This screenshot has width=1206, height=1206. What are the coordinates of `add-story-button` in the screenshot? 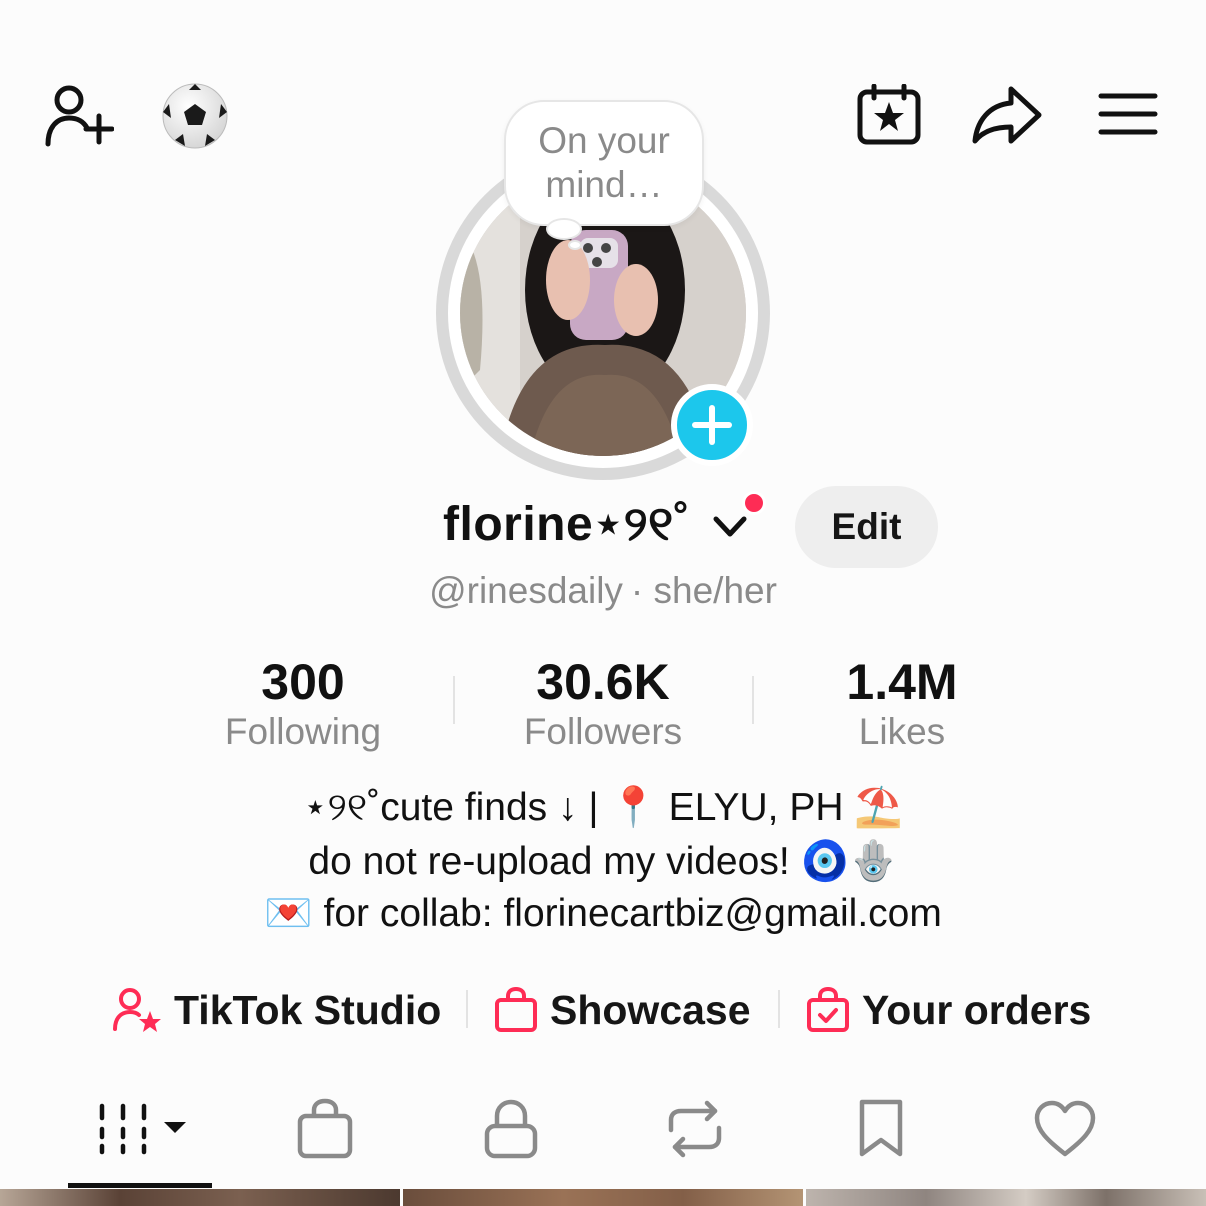 It's located at (712, 425).